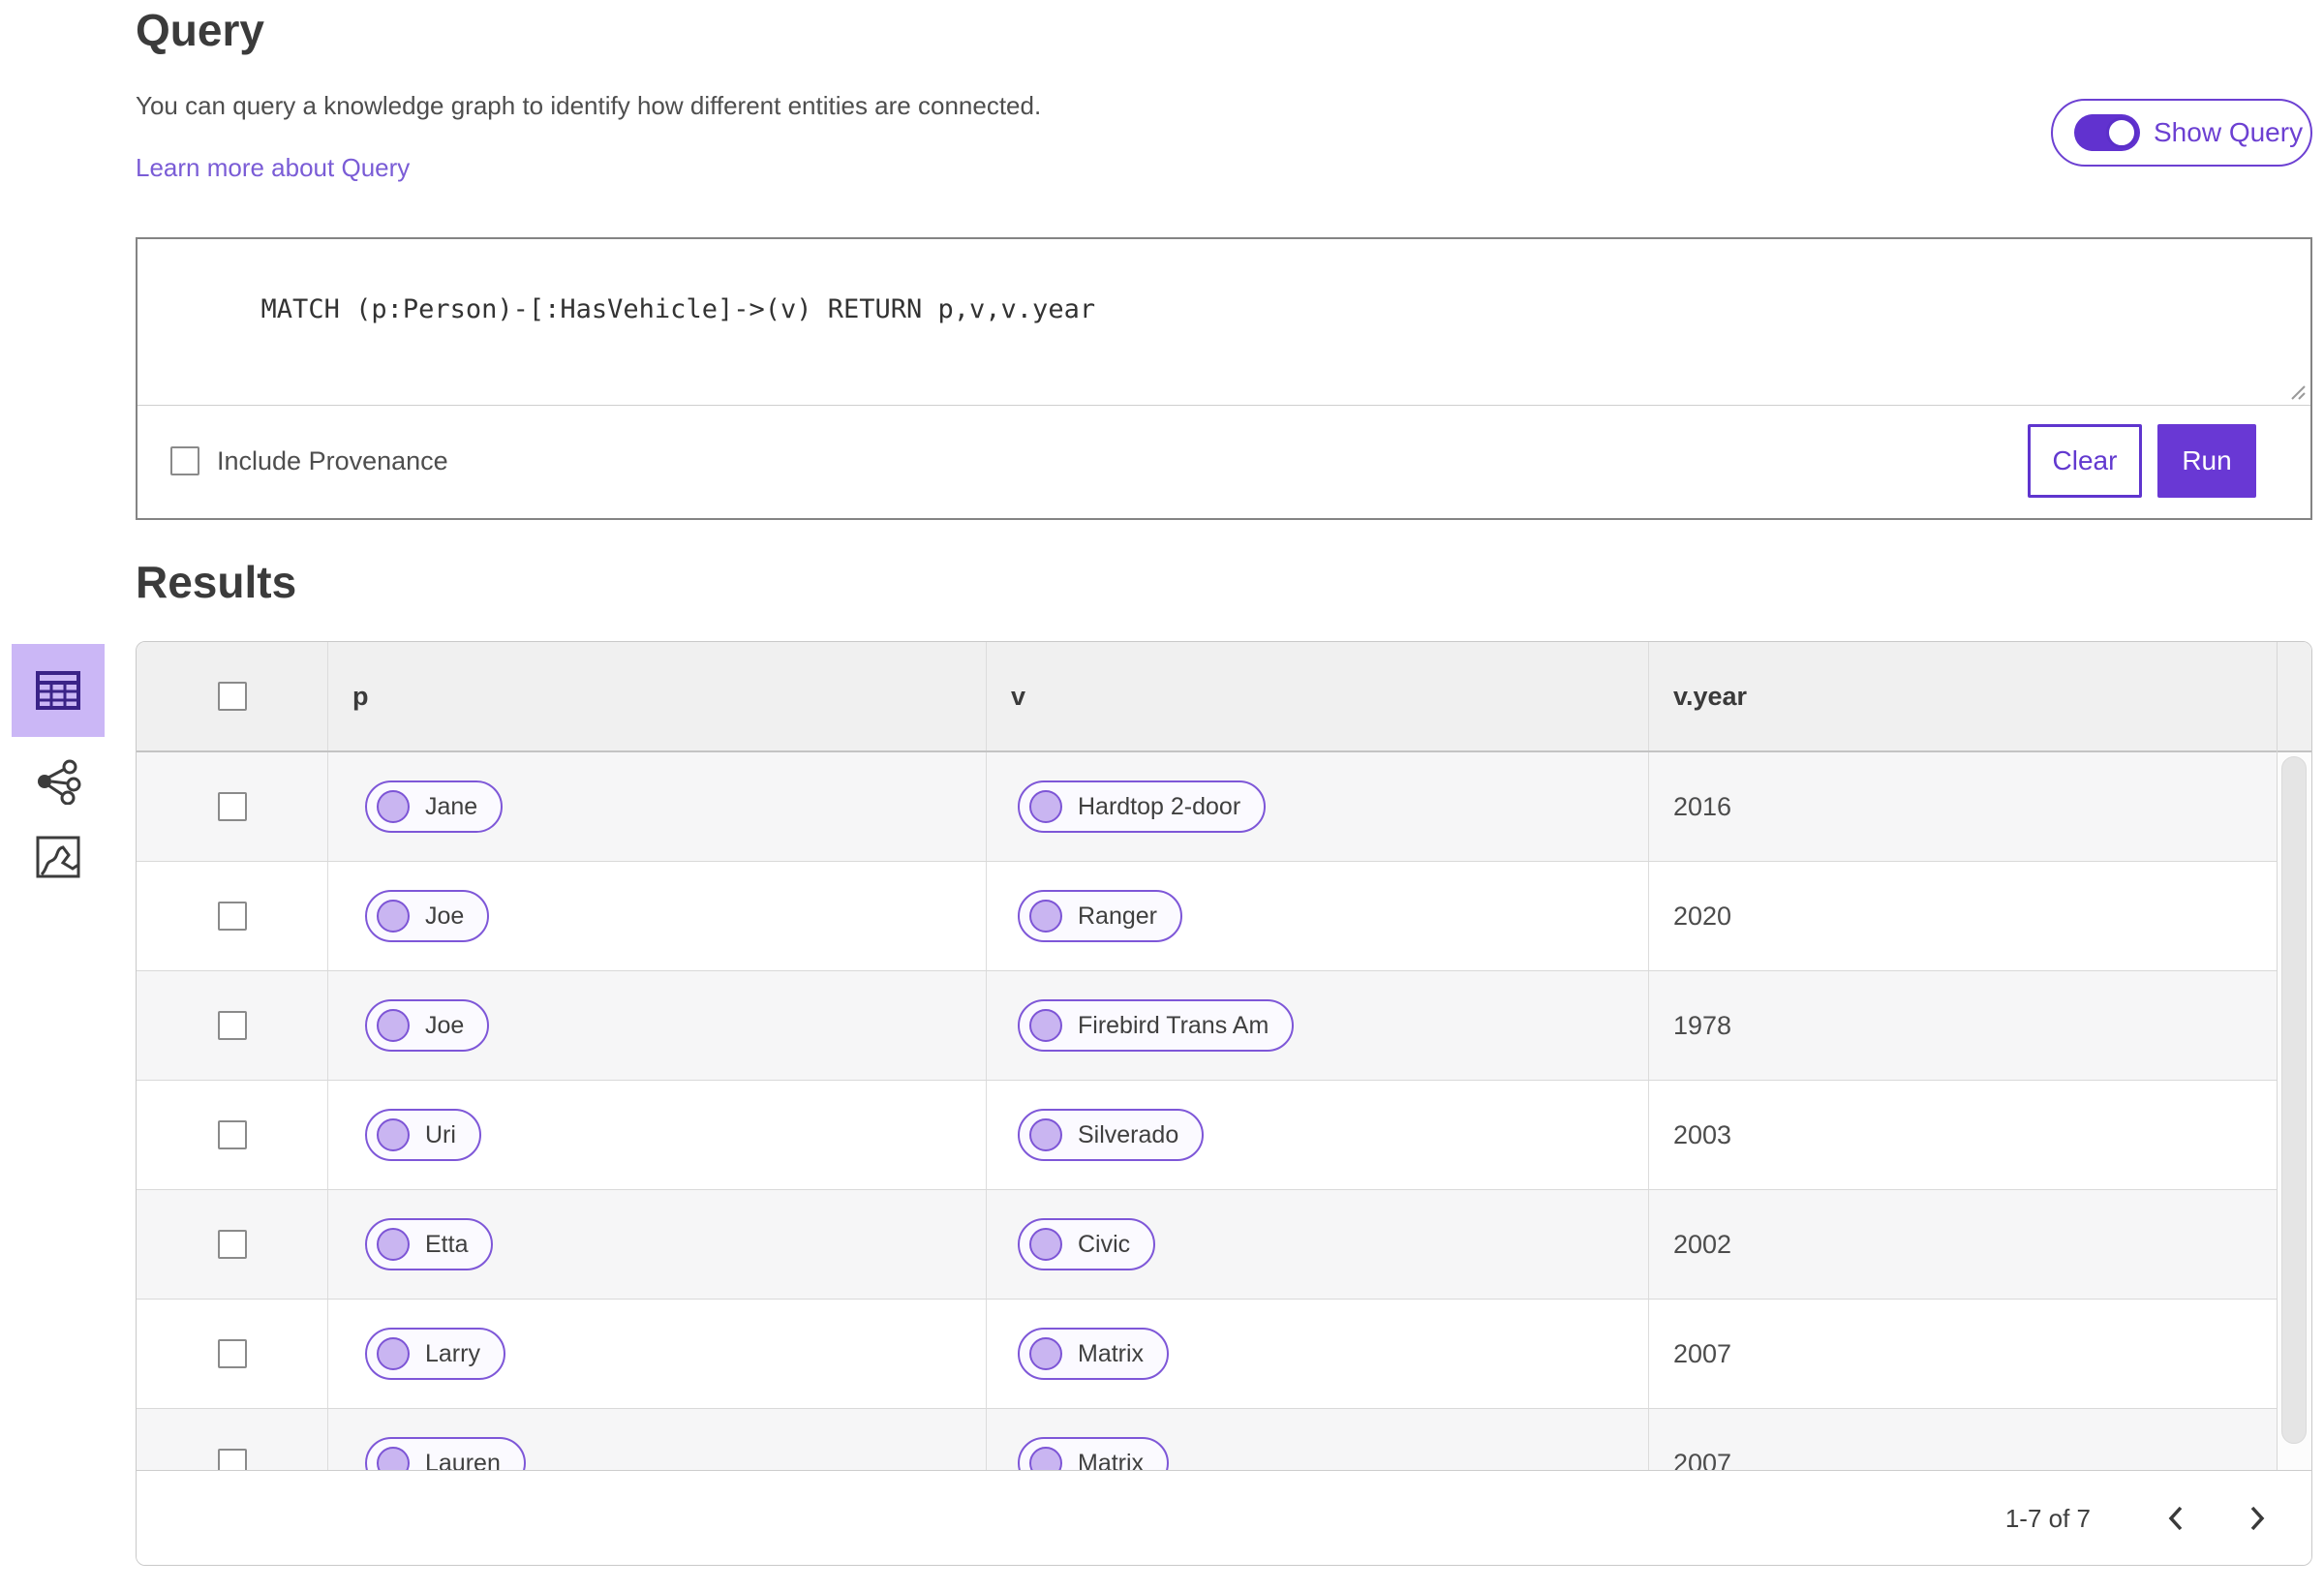 The width and height of the screenshot is (2324, 1591). I want to click on results-title: Results, so click(217, 582).